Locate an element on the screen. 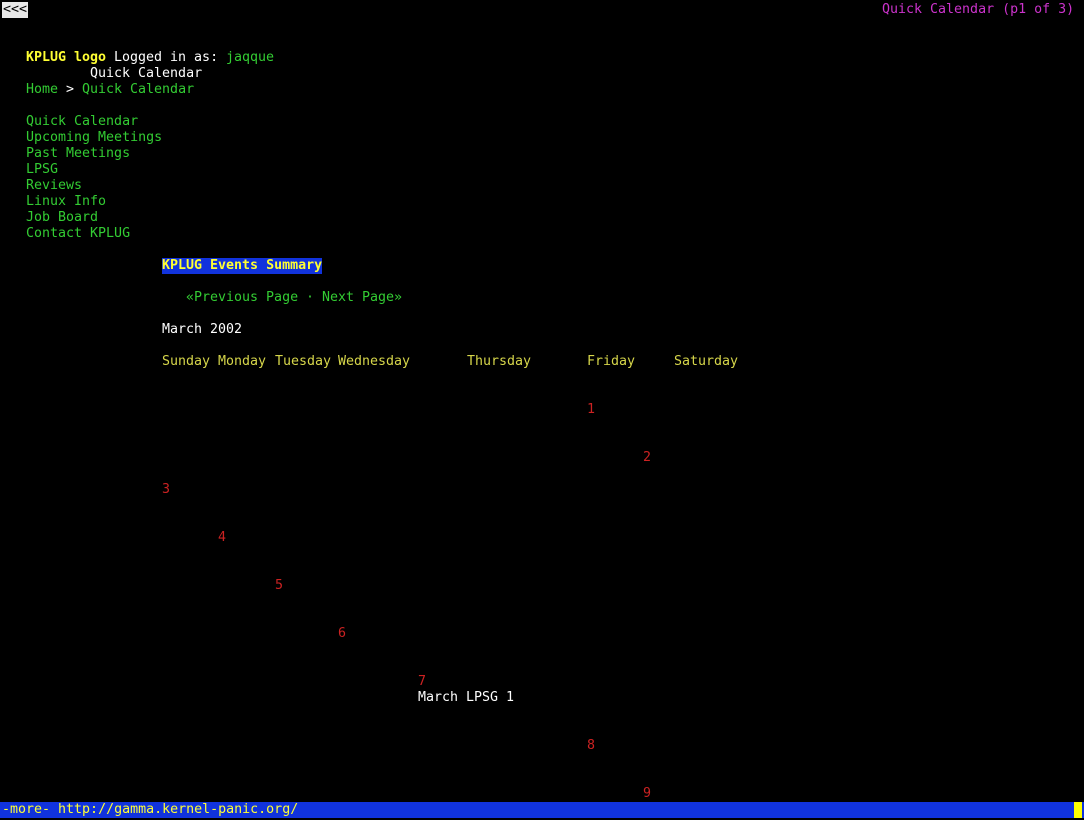  status-bar: -more- http://gamma.kernel-panic.org/ is located at coordinates (542, 810).